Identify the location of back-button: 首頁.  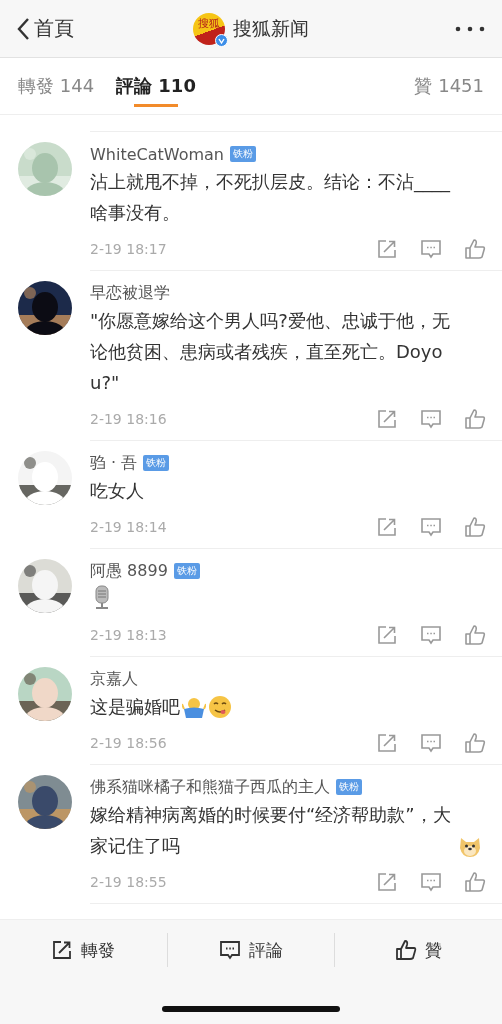
(45, 28).